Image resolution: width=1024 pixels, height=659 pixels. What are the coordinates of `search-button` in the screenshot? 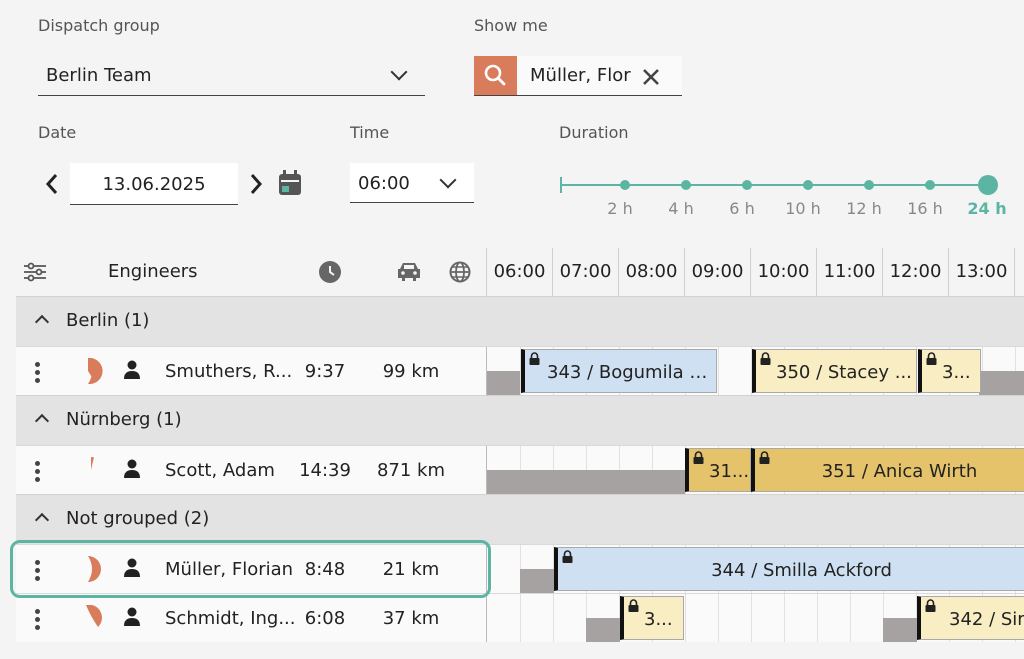 It's located at (495, 75).